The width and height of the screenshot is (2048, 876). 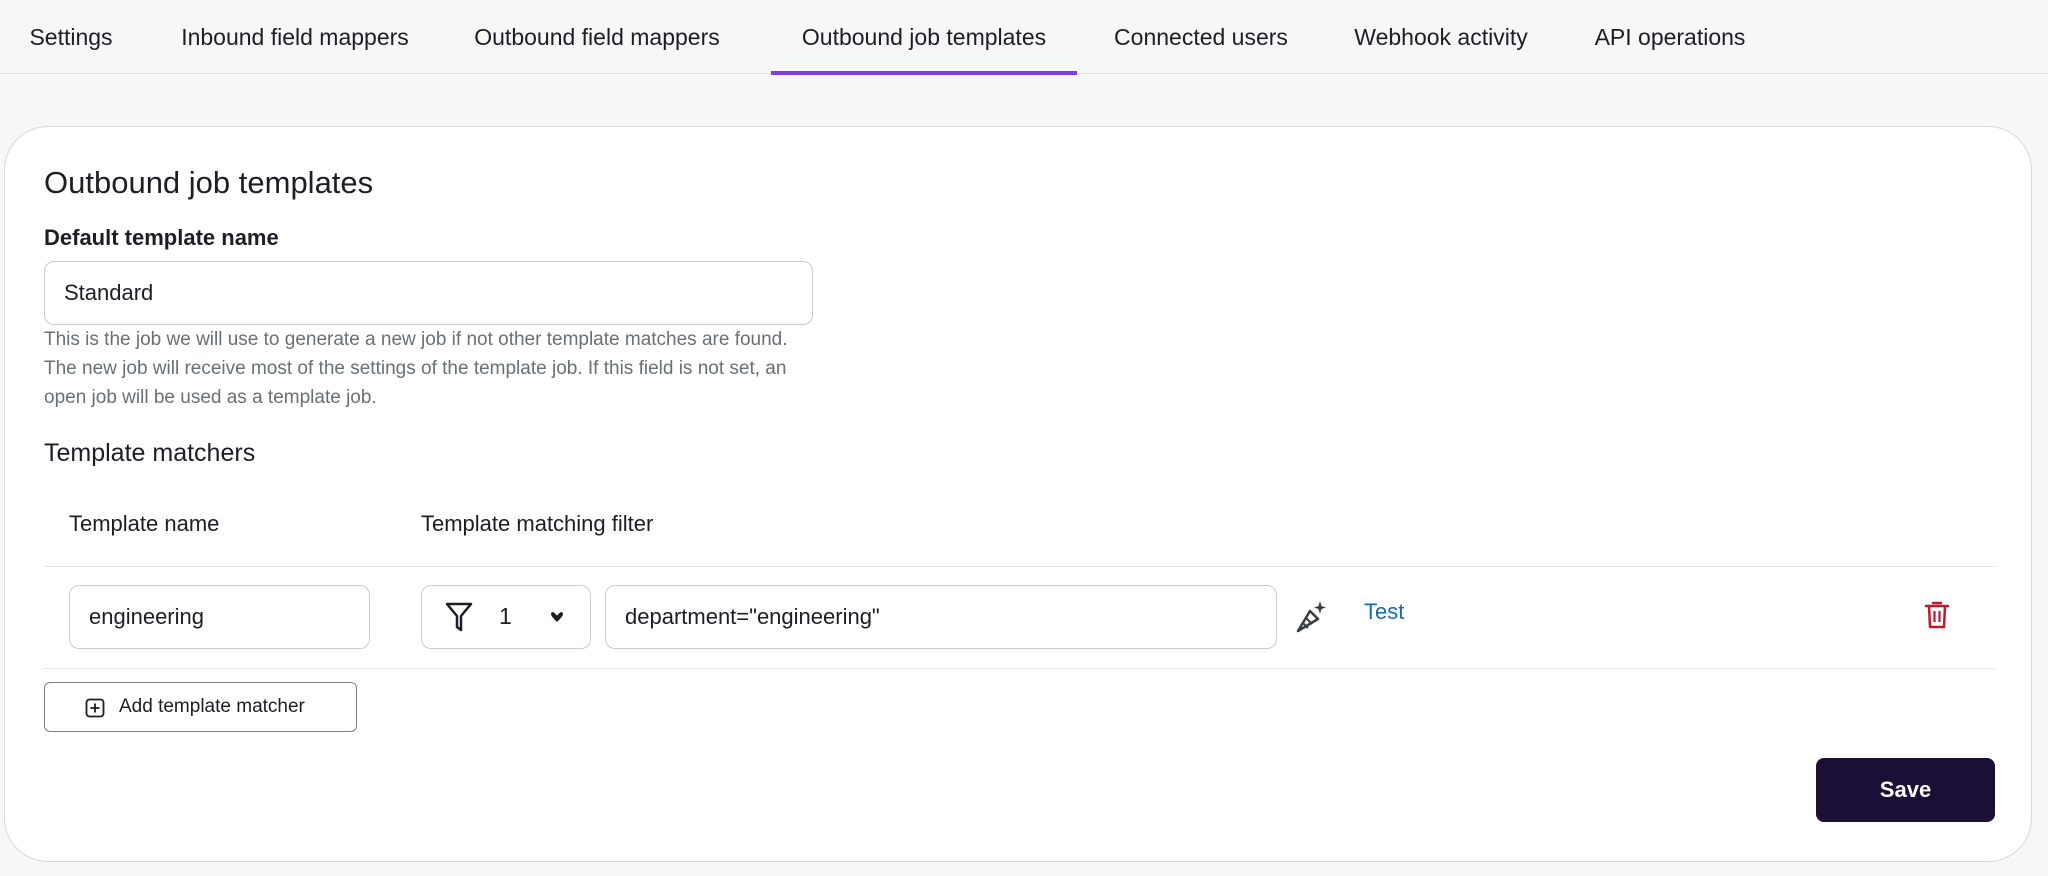 What do you see at coordinates (1384, 612) in the screenshot?
I see `test-link: Test` at bounding box center [1384, 612].